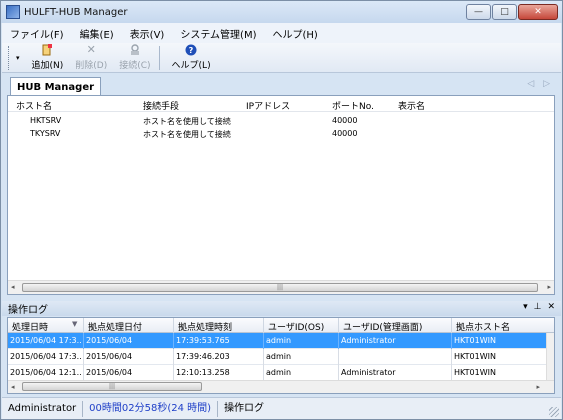 This screenshot has width=563, height=420. I want to click on host-name: TKYSRV, so click(45, 133).